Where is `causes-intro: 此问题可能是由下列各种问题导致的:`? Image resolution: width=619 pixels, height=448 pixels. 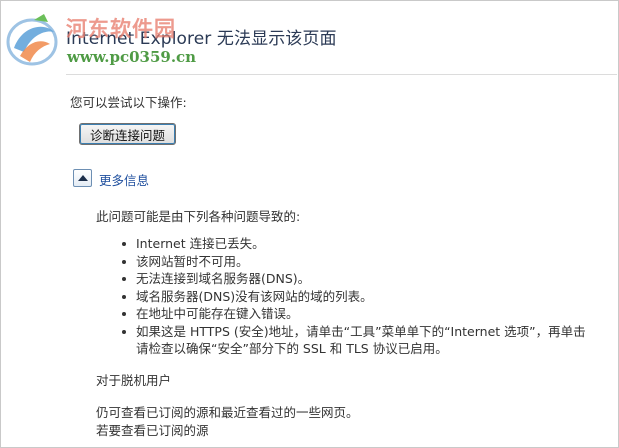
causes-intro: 此问题可能是由下列各种问题导致的: is located at coordinates (198, 216).